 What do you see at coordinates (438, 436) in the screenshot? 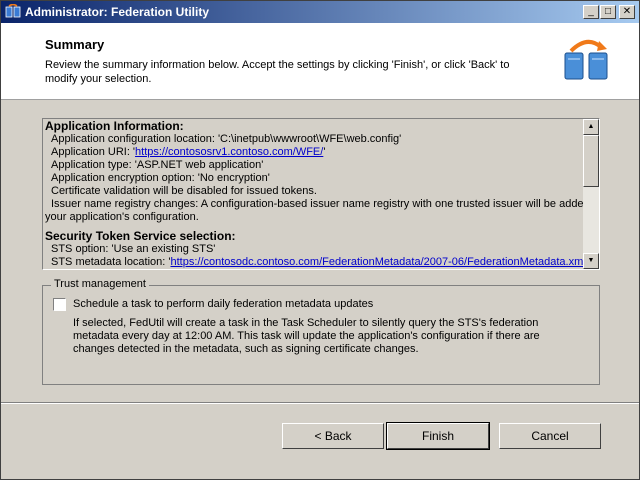
I see `finish-button: Finish` at bounding box center [438, 436].